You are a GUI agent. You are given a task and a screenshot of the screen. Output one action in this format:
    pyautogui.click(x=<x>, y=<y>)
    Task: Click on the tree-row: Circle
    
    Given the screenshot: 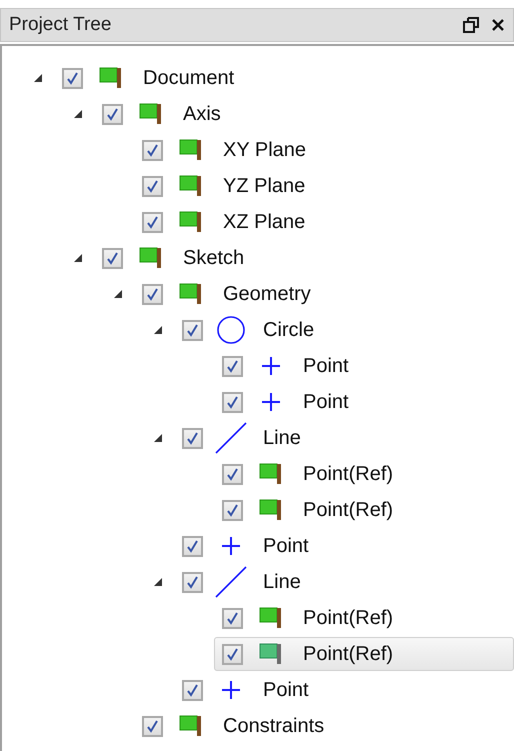 What is the action you would take?
    pyautogui.click(x=344, y=330)
    